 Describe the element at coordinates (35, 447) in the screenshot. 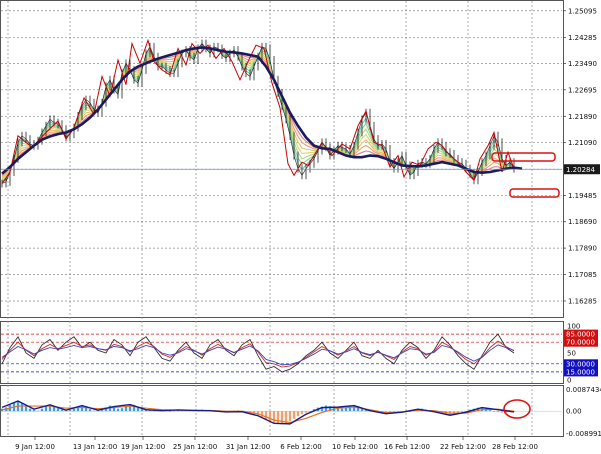

I see `date-axis-label: 9 Jan 12:00` at that location.